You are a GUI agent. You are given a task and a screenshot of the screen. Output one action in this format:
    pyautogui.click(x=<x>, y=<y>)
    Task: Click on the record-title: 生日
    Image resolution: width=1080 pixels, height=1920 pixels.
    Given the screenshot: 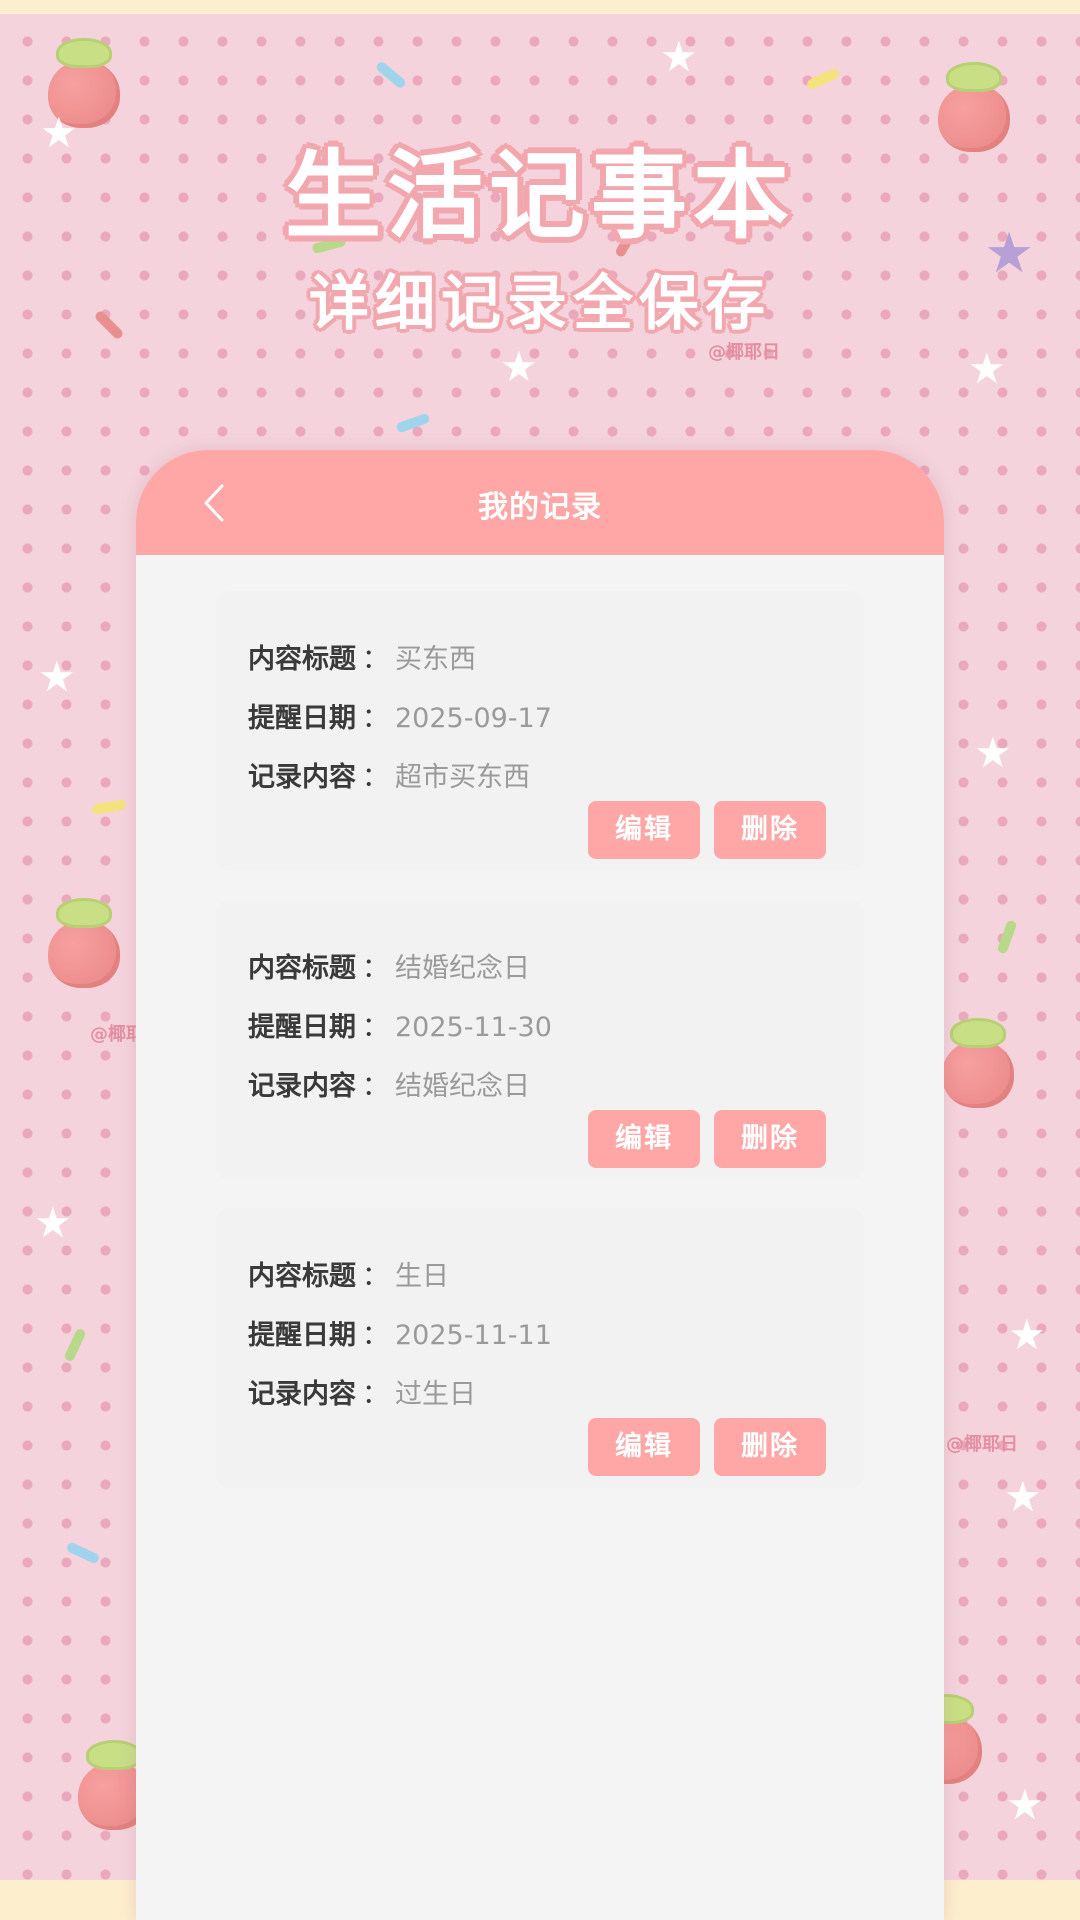 What is the action you would take?
    pyautogui.click(x=422, y=1276)
    